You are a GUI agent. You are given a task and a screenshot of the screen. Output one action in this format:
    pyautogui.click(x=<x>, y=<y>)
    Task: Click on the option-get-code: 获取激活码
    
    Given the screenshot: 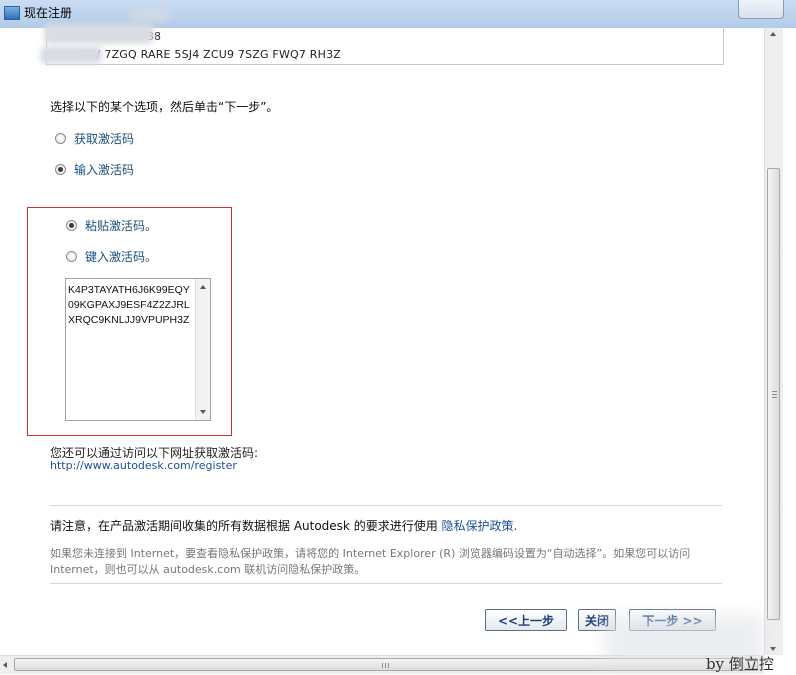 What is the action you would take?
    pyautogui.click(x=94, y=138)
    